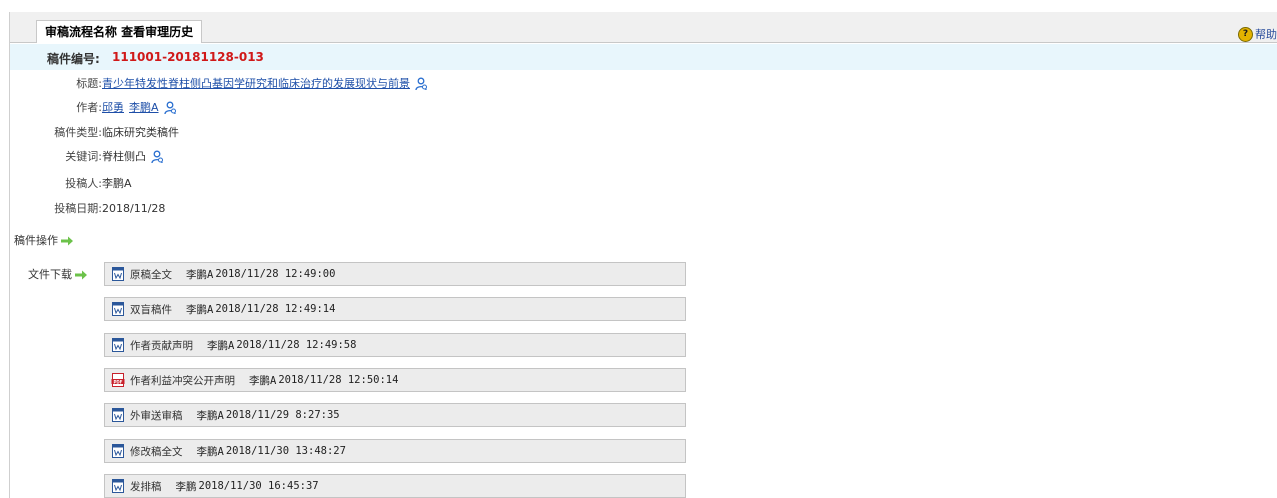  Describe the element at coordinates (643, 57) in the screenshot. I see `manuscript-id-bar: 稿件编号: 111001-20181128-013` at that location.